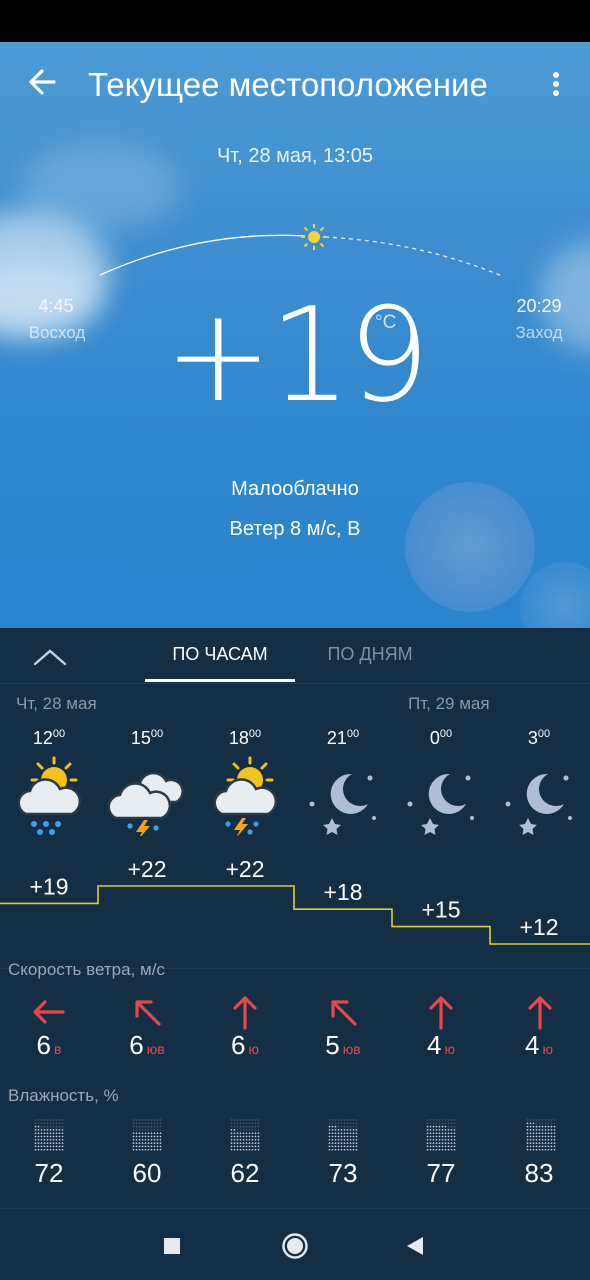 The image size is (590, 1280). I want to click on hour-label: 300, so click(539, 738).